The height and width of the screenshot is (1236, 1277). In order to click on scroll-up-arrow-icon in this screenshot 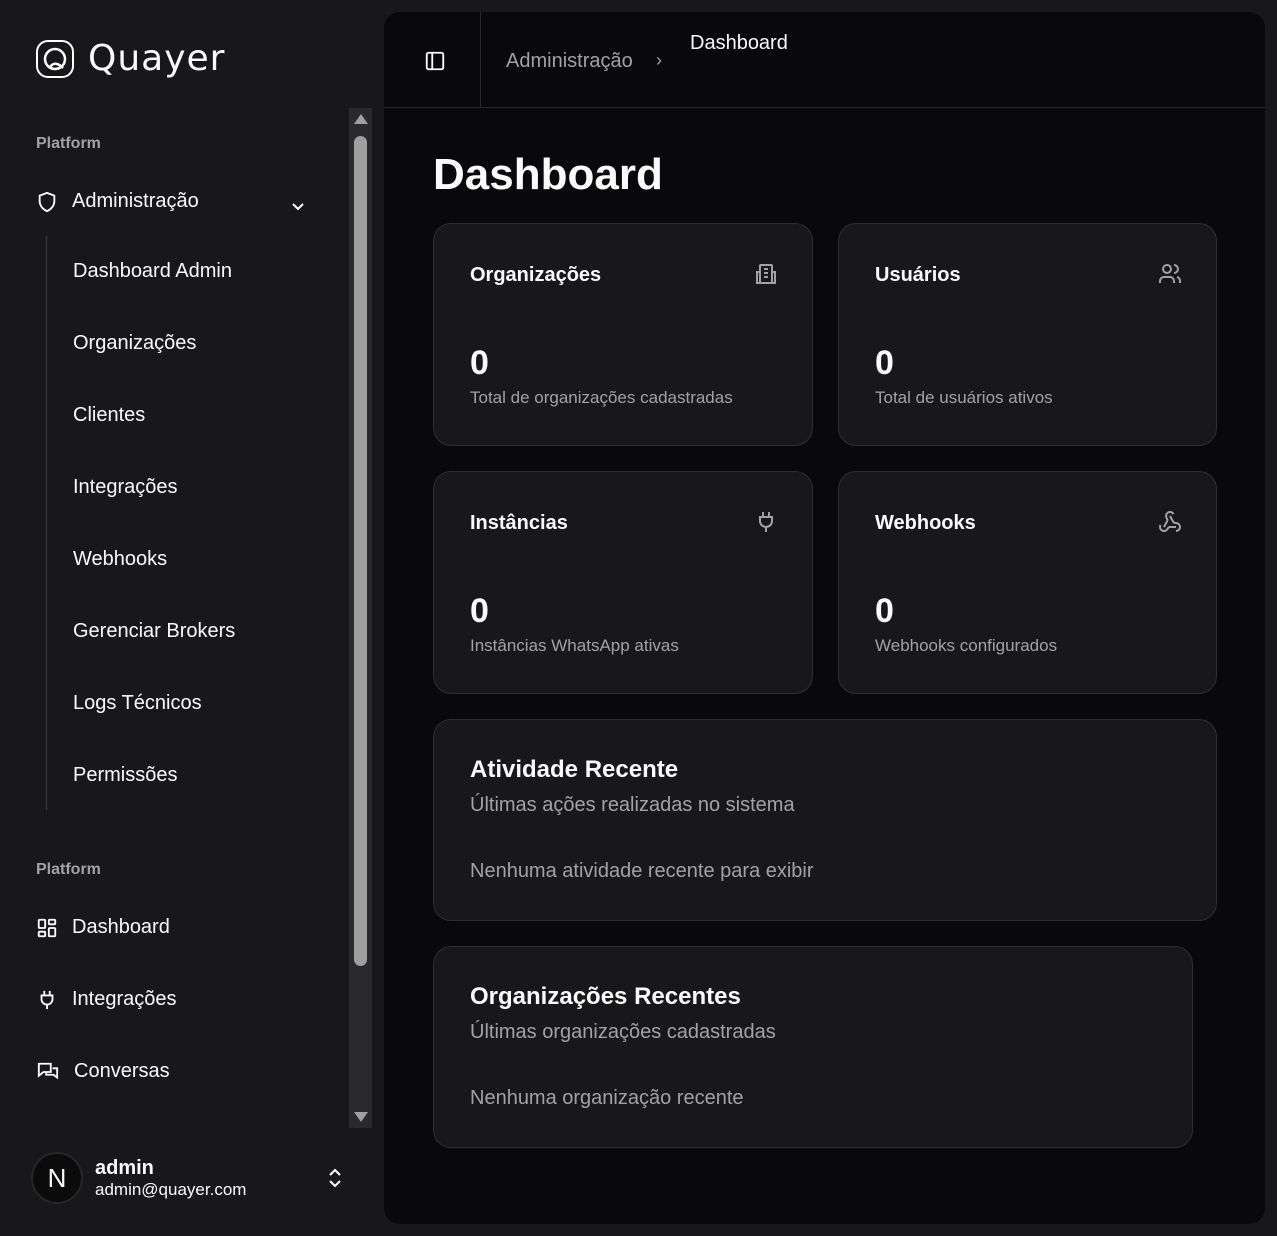, I will do `click(361, 119)`.